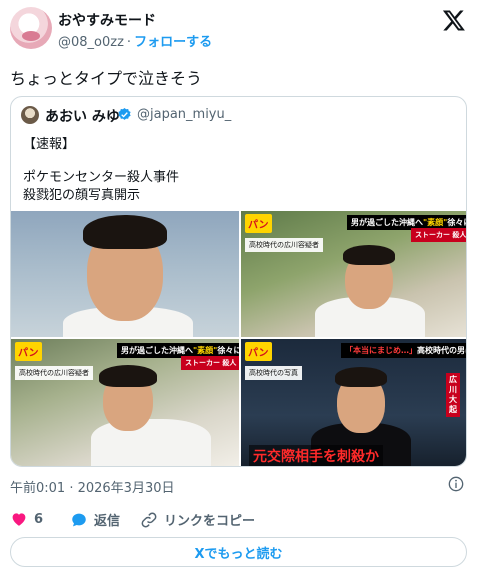 Image resolution: width=480 pixels, height=572 pixels. What do you see at coordinates (91, 42) in the screenshot?
I see `author-handle: @08_o0zz` at bounding box center [91, 42].